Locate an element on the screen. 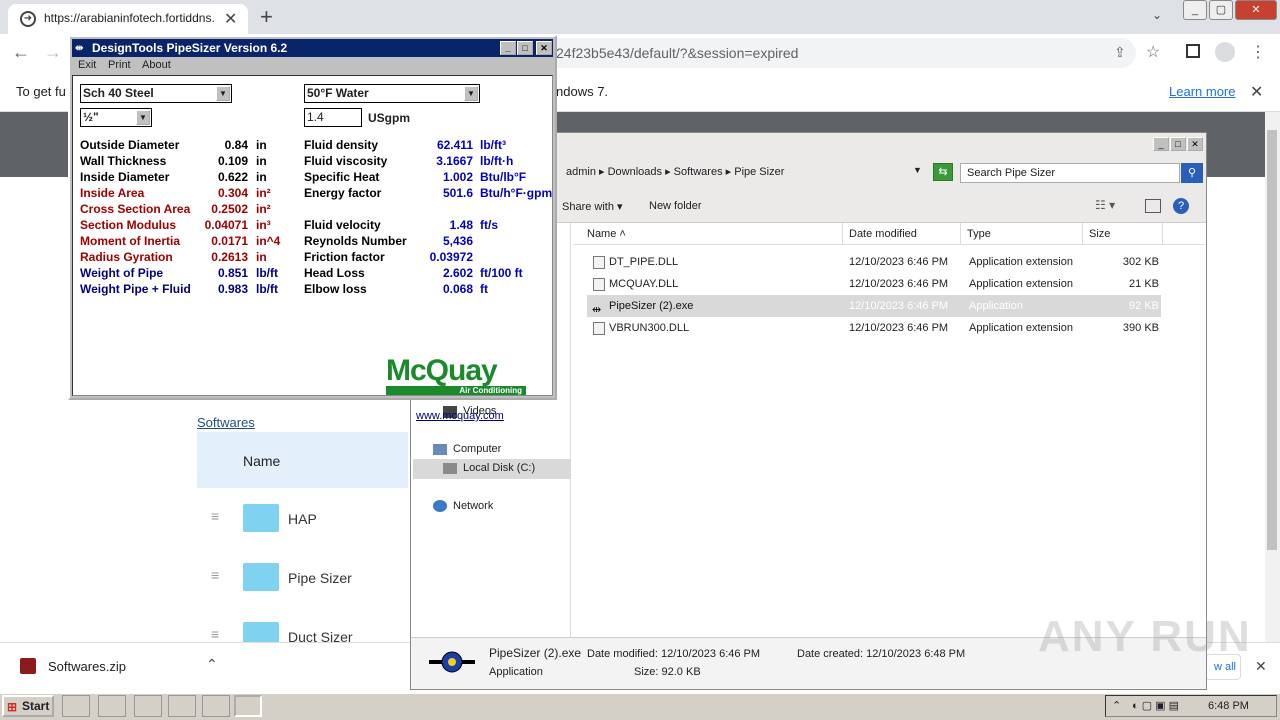 The image size is (1280, 720). chrome-taskbar-icon is located at coordinates (182, 706).